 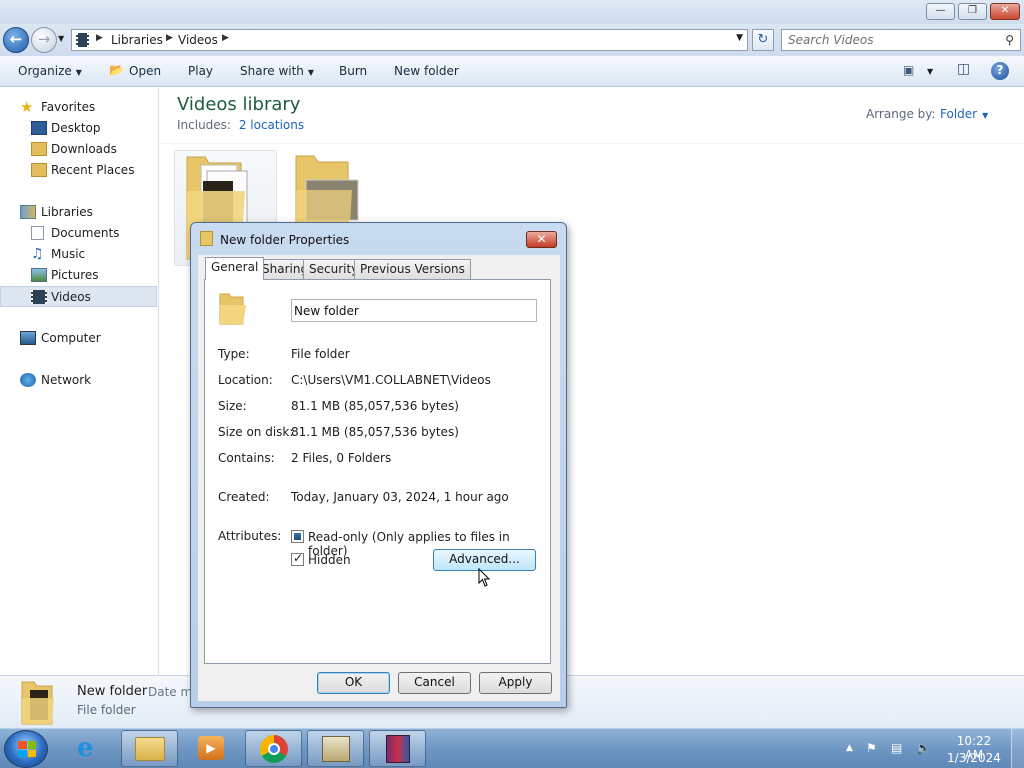 What do you see at coordinates (84, 149) in the screenshot?
I see `nav-downloads-label: Downloads` at bounding box center [84, 149].